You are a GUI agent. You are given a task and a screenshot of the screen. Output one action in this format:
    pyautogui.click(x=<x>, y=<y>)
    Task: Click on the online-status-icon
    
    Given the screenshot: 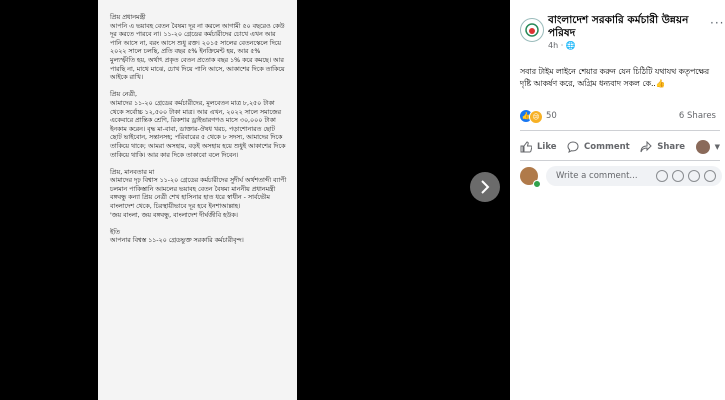 What is the action you would take?
    pyautogui.click(x=537, y=184)
    